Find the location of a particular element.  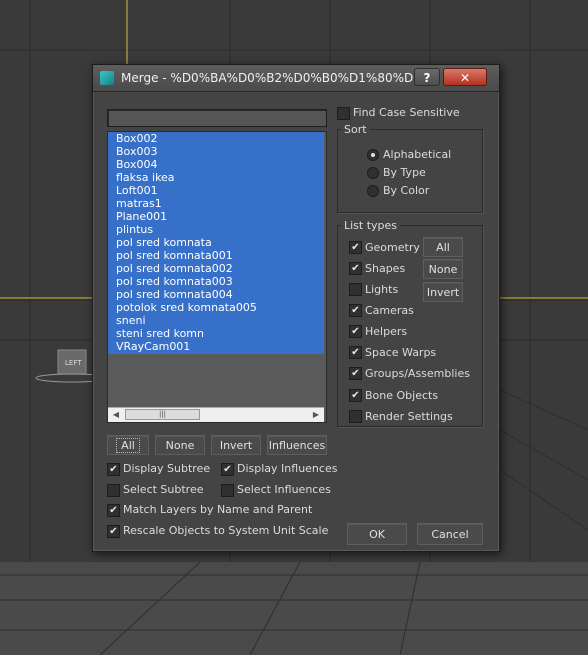

sort-by-type-radio is located at coordinates (373, 173).